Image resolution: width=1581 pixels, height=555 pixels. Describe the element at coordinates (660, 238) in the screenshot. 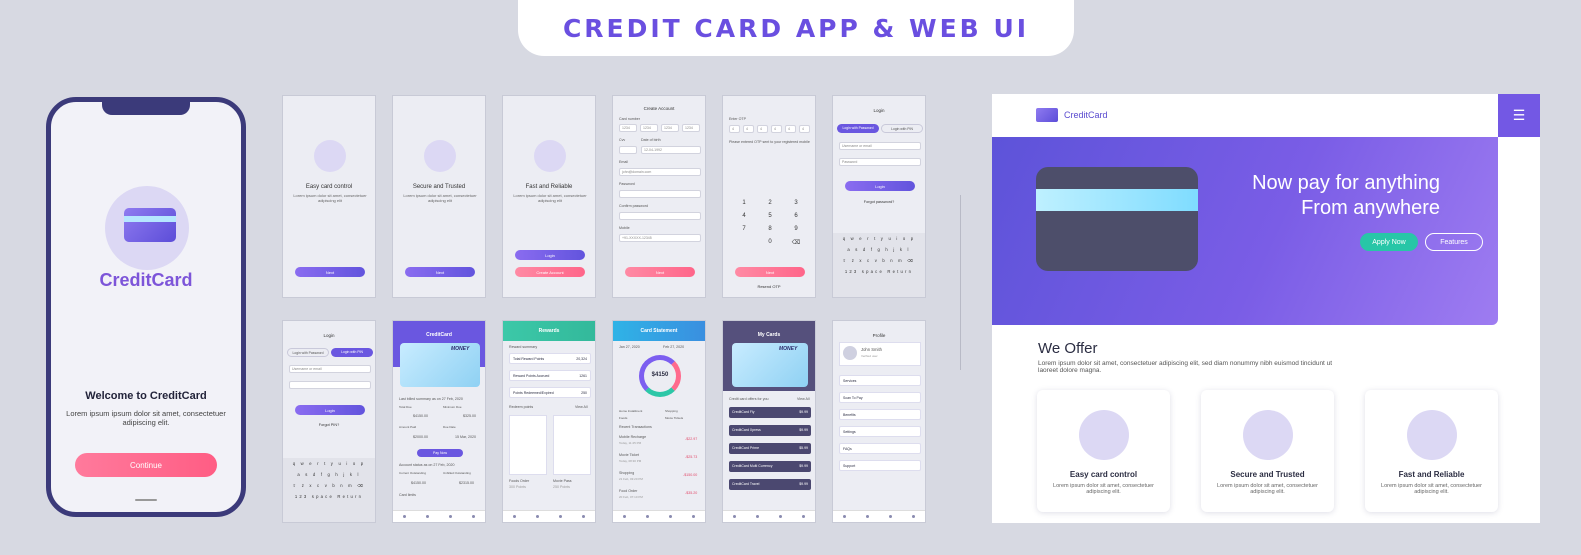

I see `mobile-field: +91-XXXXX-12345` at that location.